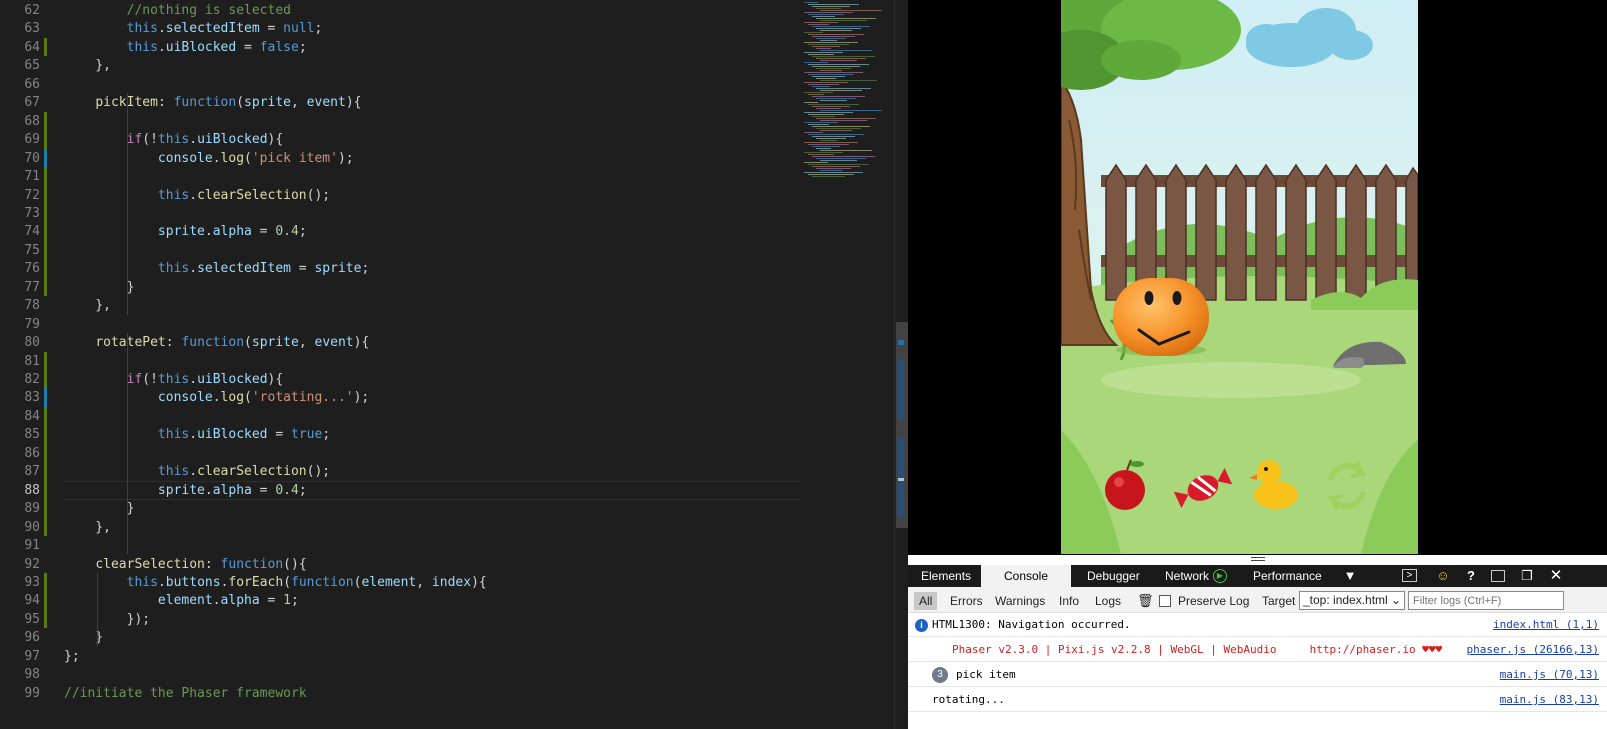 Image resolution: width=1607 pixels, height=729 pixels. I want to click on help-icon: ?, so click(1471, 576).